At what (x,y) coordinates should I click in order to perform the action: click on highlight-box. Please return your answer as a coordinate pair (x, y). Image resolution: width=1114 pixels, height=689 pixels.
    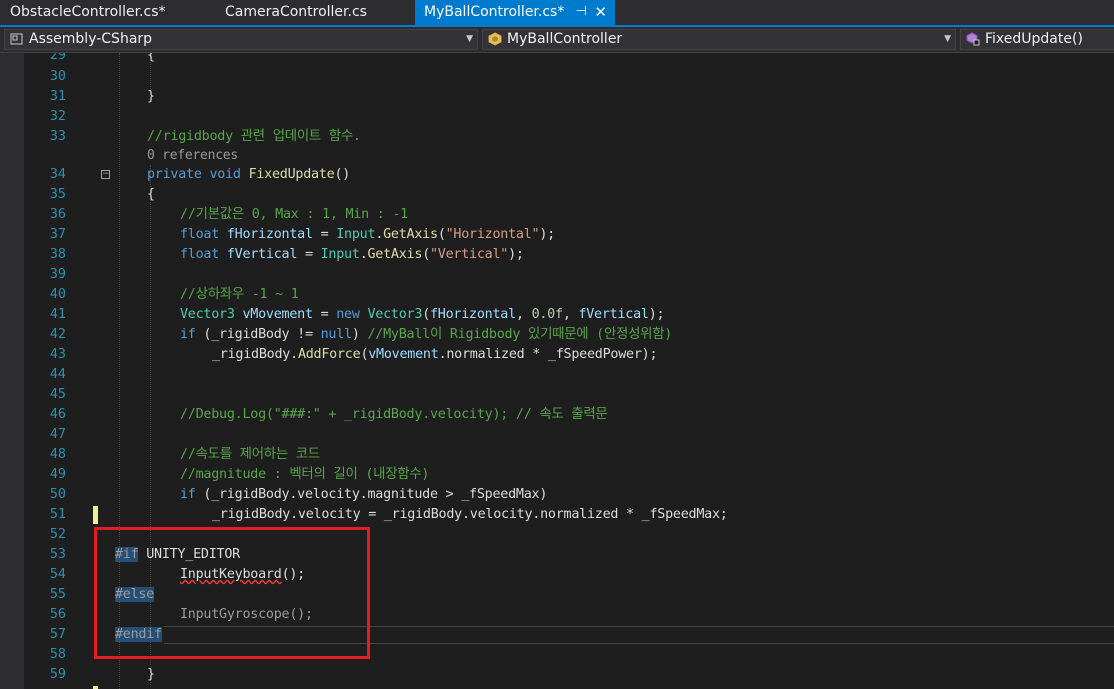
    Looking at the image, I should click on (232, 593).